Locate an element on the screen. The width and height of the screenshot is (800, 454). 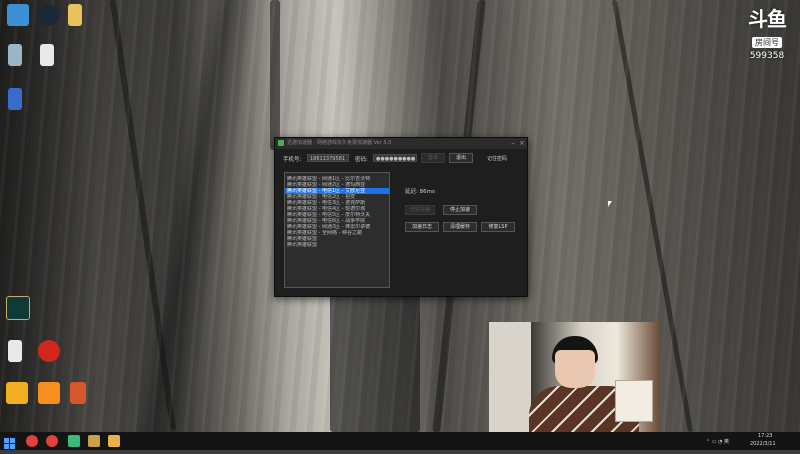
start-accelerate-button: 开始加速 is located at coordinates (420, 210).